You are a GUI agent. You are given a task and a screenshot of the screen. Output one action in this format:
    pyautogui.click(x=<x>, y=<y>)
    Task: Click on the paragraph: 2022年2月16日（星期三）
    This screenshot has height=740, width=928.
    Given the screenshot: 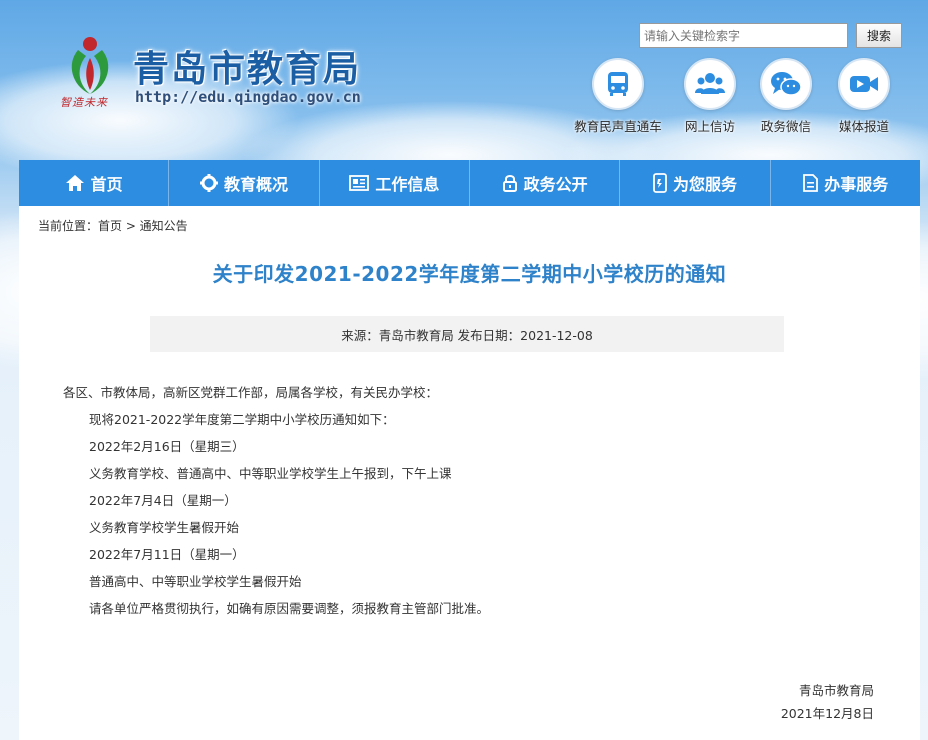 What is the action you would take?
    pyautogui.click(x=167, y=446)
    